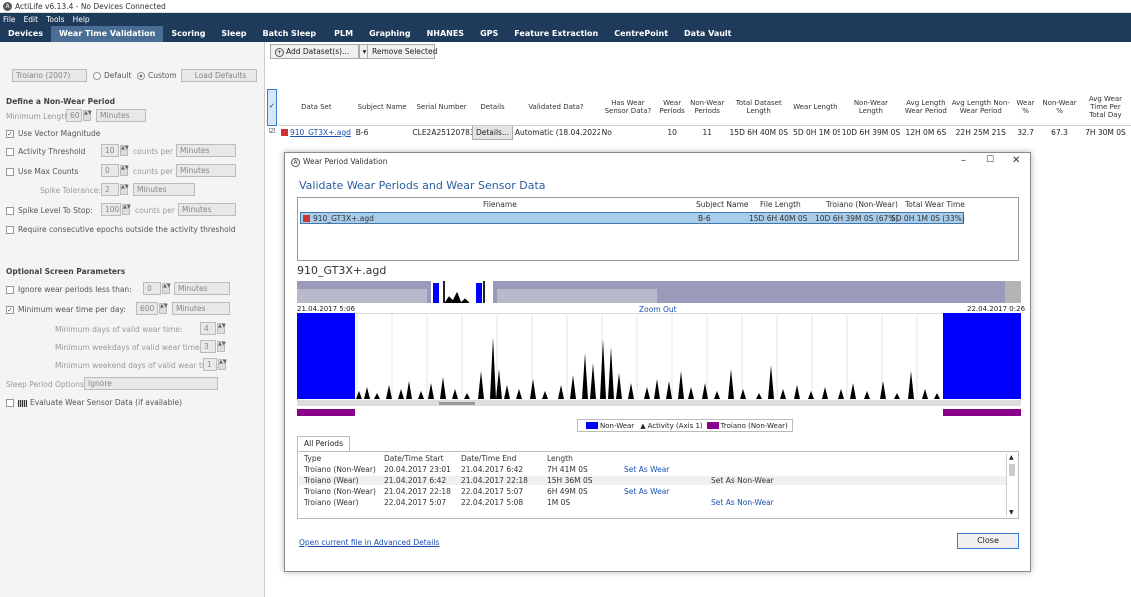 The image size is (1131, 597). What do you see at coordinates (69, 289) in the screenshot?
I see `ignore-wear-checkbox: Ignore wear periods less than:` at bounding box center [69, 289].